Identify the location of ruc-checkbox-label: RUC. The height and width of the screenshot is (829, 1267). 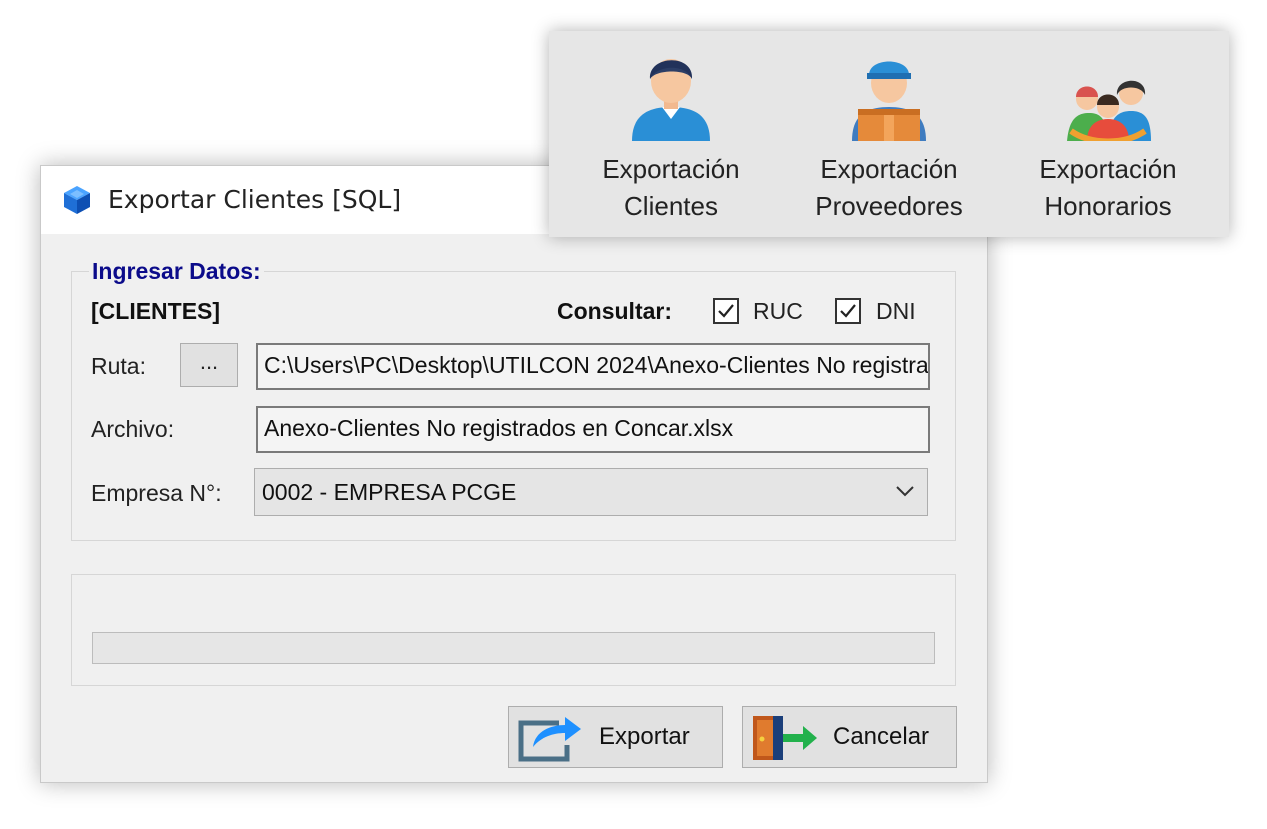
(778, 311).